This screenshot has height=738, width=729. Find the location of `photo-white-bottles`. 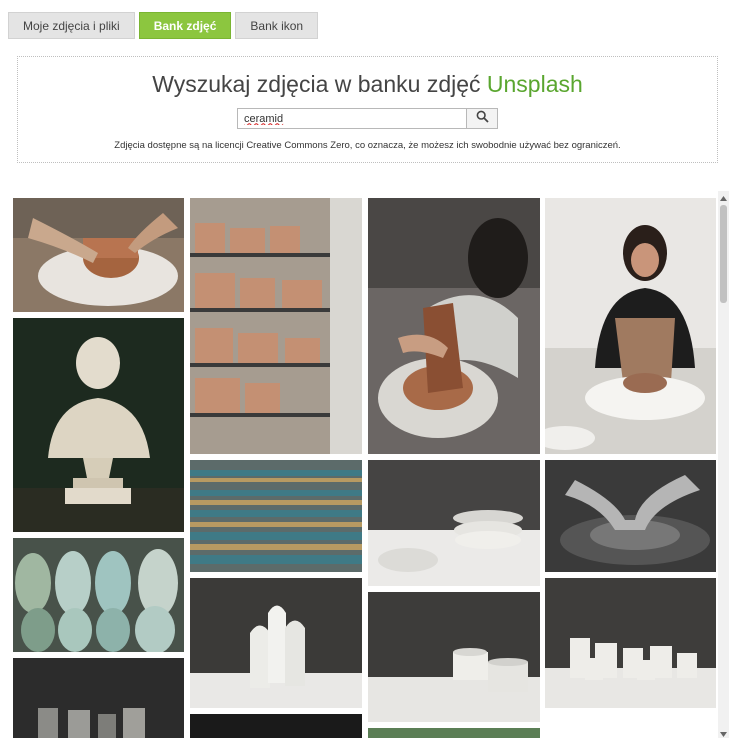

photo-white-bottles is located at coordinates (276, 643).